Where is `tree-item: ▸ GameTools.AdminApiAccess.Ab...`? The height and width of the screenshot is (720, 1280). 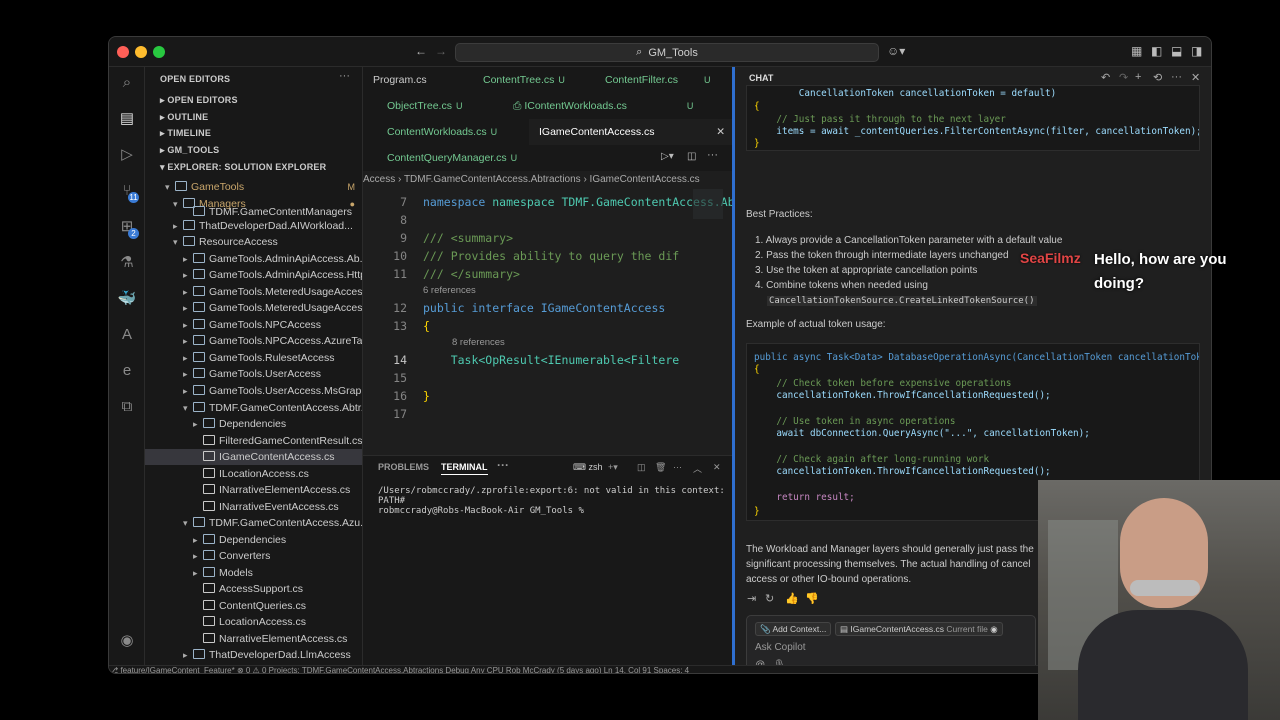 tree-item: ▸ GameTools.AdminApiAccess.Ab... is located at coordinates (253, 259).